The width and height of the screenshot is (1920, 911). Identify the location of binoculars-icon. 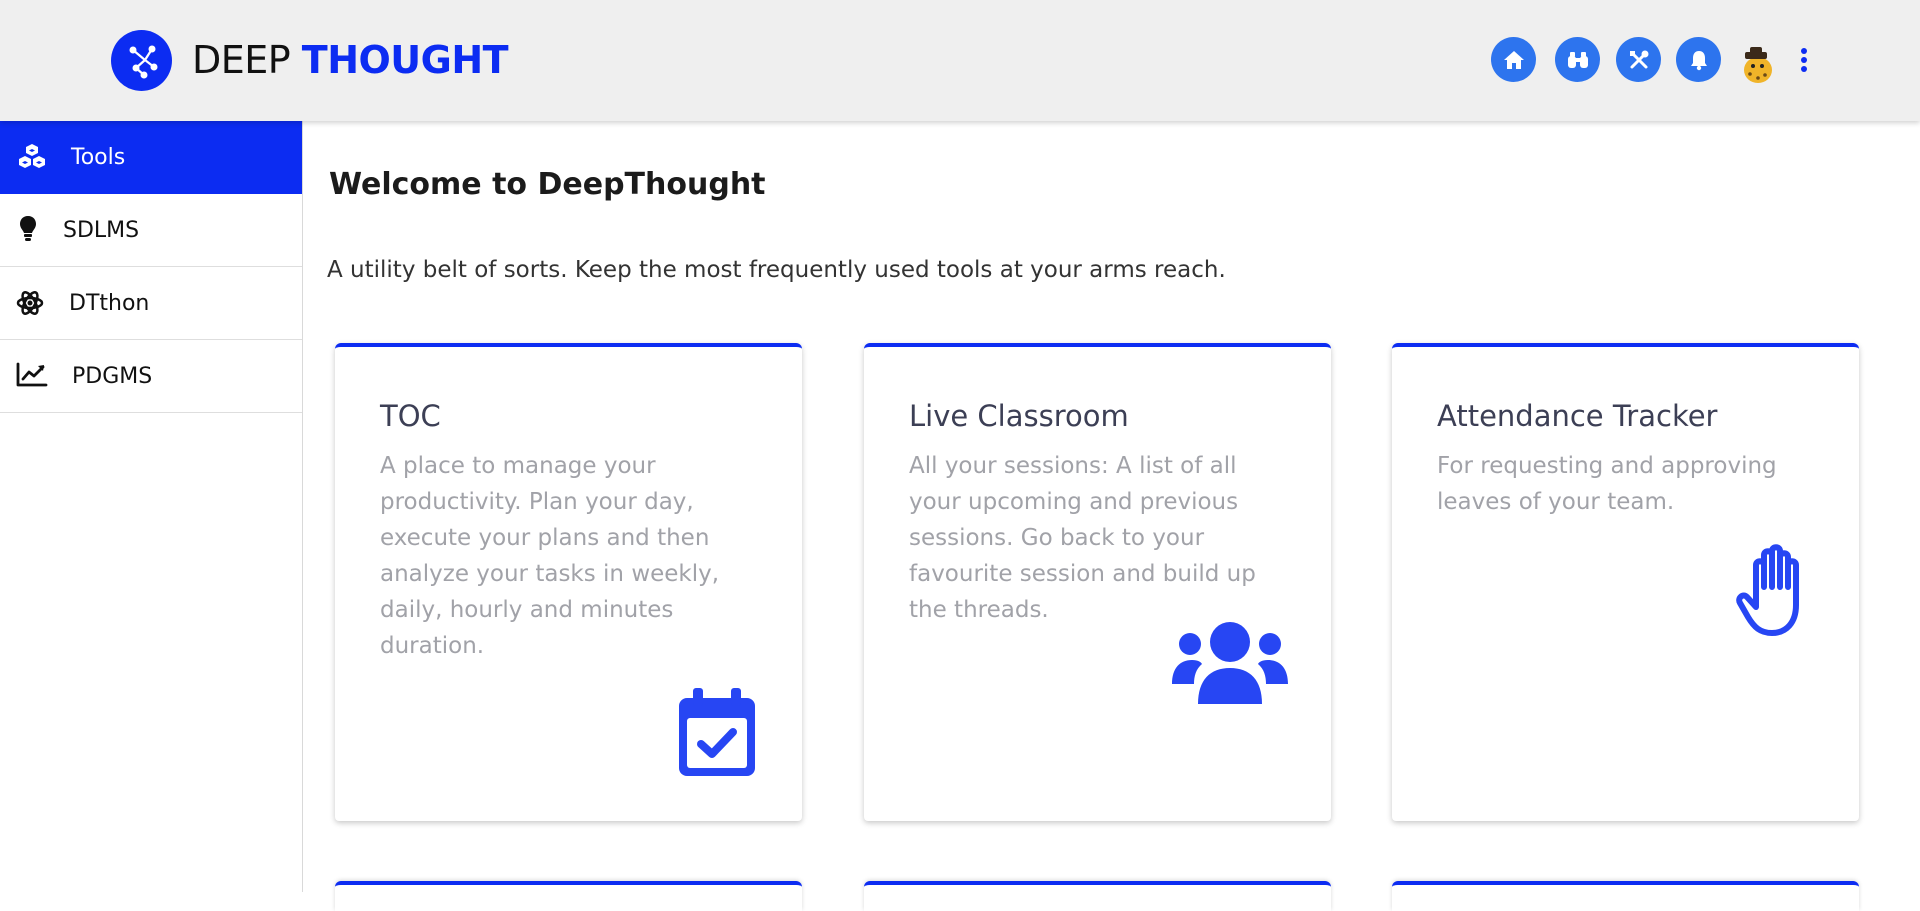
(1577, 59).